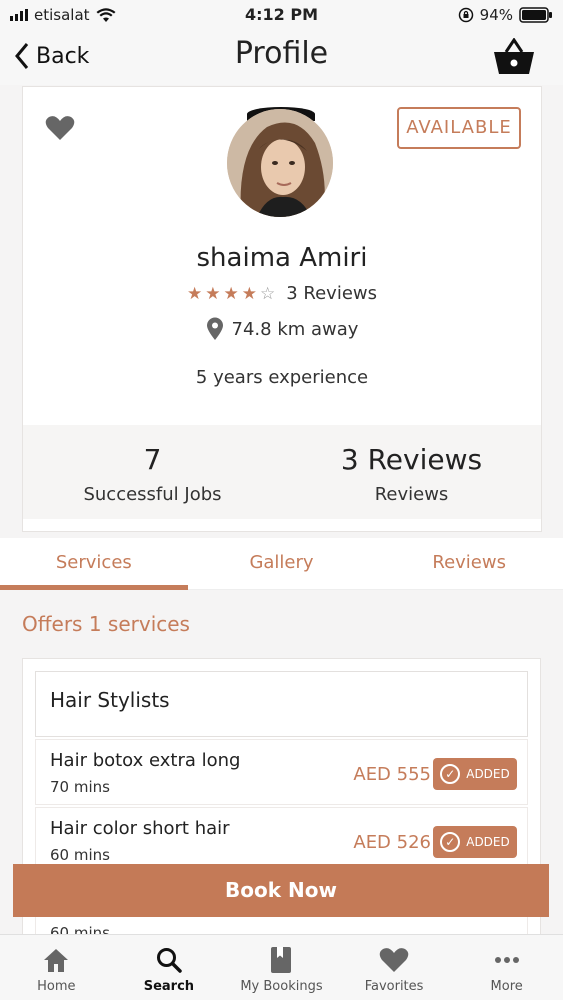 The width and height of the screenshot is (563, 1000). What do you see at coordinates (282, 258) in the screenshot?
I see `profile-name: shaima Amiri` at bounding box center [282, 258].